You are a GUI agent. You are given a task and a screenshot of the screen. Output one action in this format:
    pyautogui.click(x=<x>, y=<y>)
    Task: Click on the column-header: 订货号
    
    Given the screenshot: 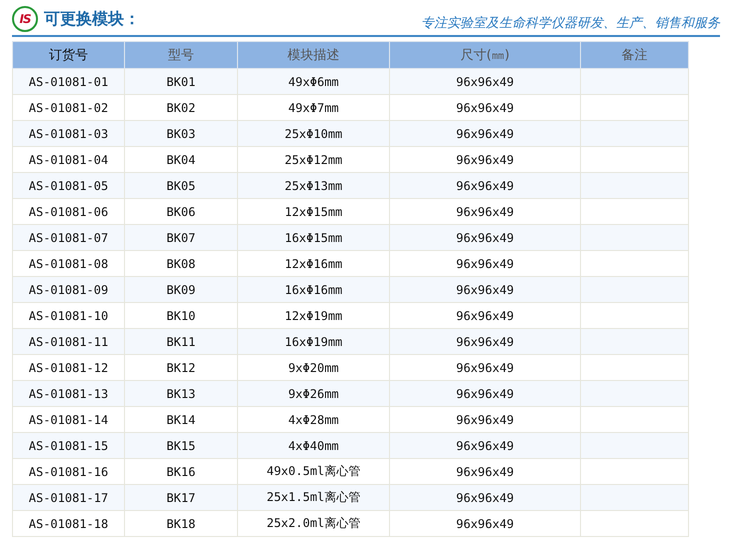 What is the action you would take?
    pyautogui.click(x=68, y=55)
    